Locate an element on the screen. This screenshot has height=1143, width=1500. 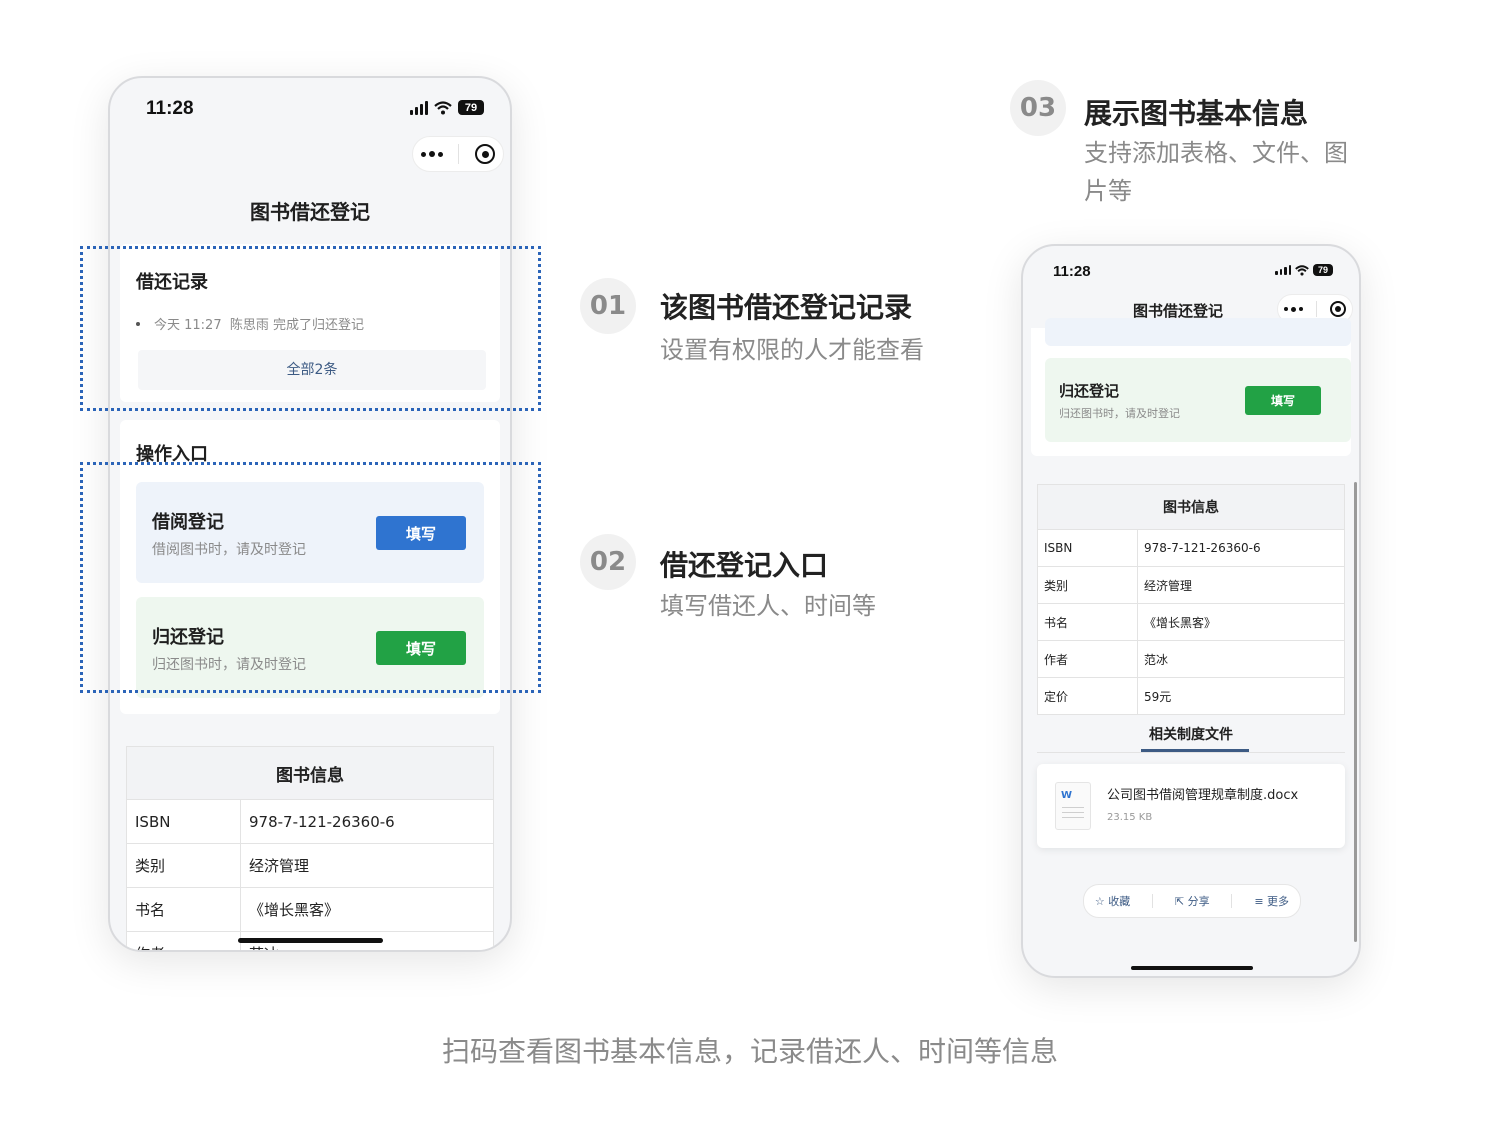
annotation-title-02: 借还登记入口 is located at coordinates (744, 565).